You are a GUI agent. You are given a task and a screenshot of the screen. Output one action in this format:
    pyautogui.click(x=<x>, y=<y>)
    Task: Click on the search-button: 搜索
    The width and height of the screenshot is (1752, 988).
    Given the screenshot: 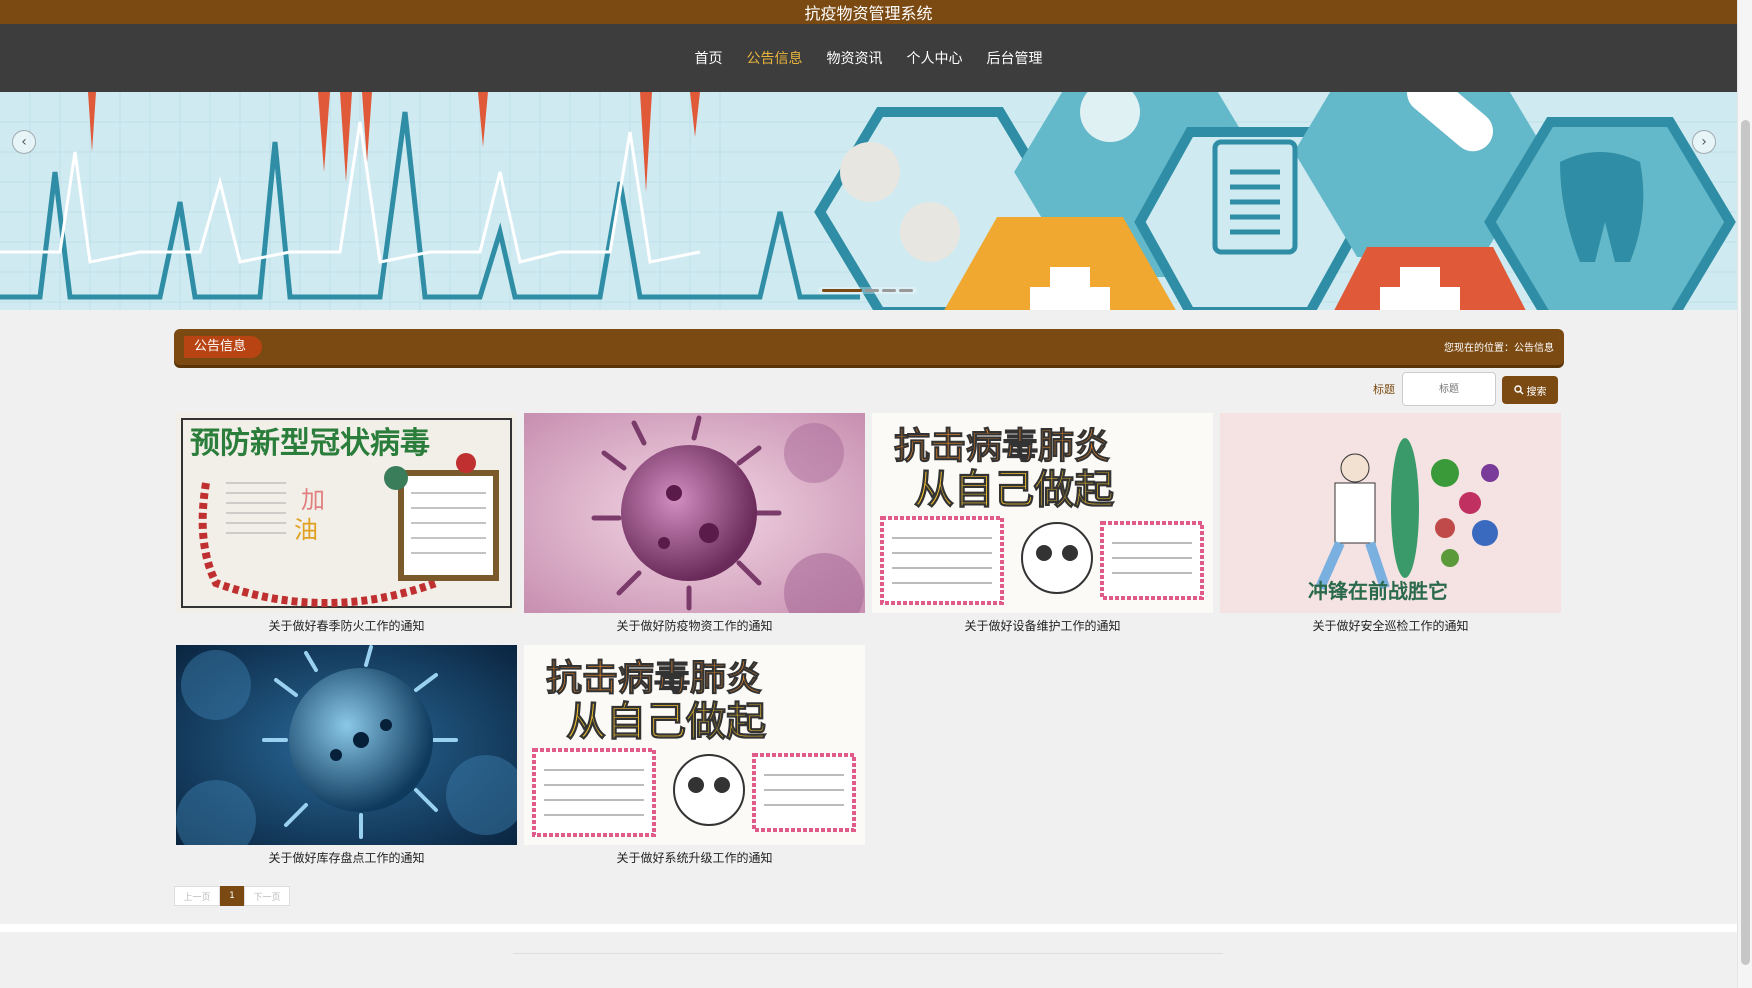 What is the action you would take?
    pyautogui.click(x=1530, y=390)
    